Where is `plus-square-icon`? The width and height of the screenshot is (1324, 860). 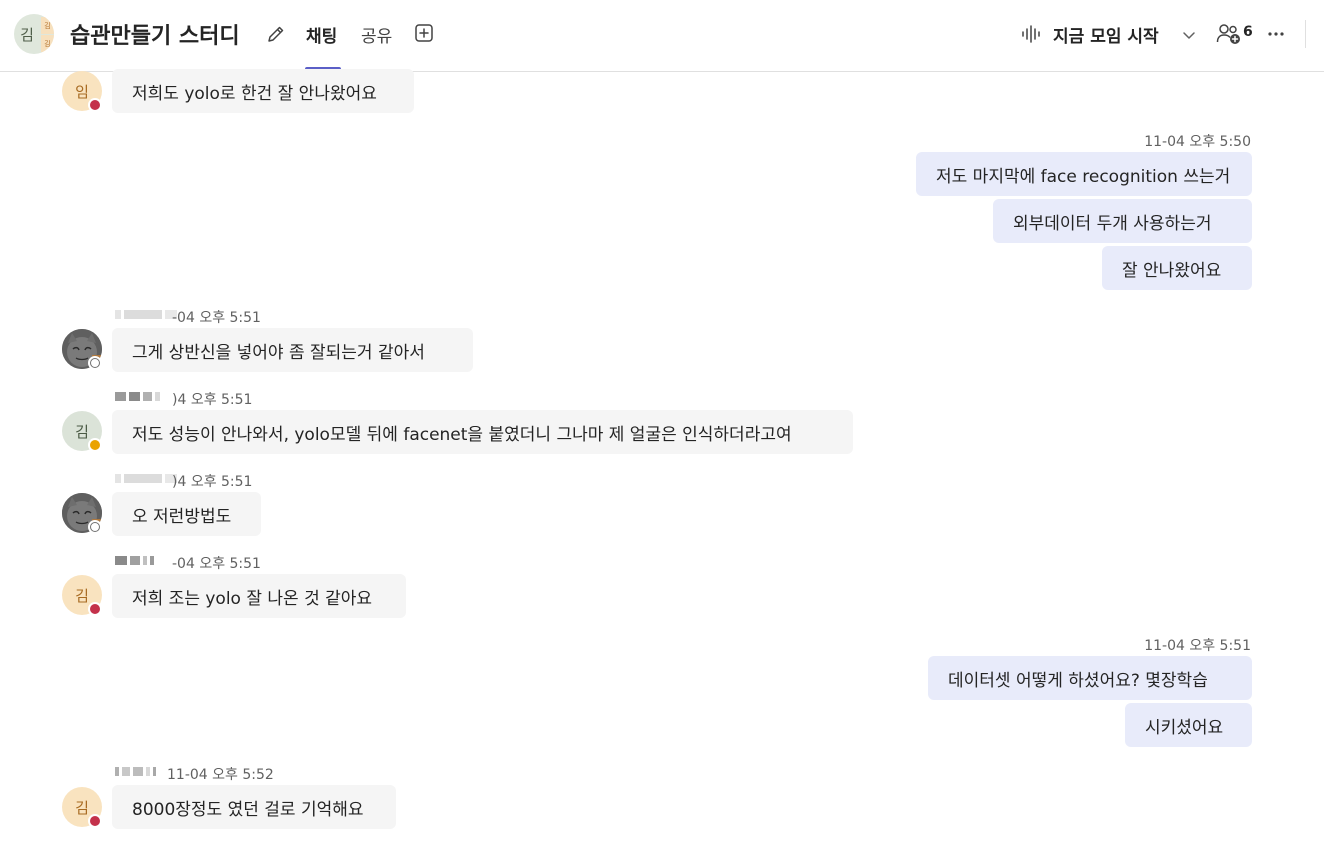 plus-square-icon is located at coordinates (424, 33).